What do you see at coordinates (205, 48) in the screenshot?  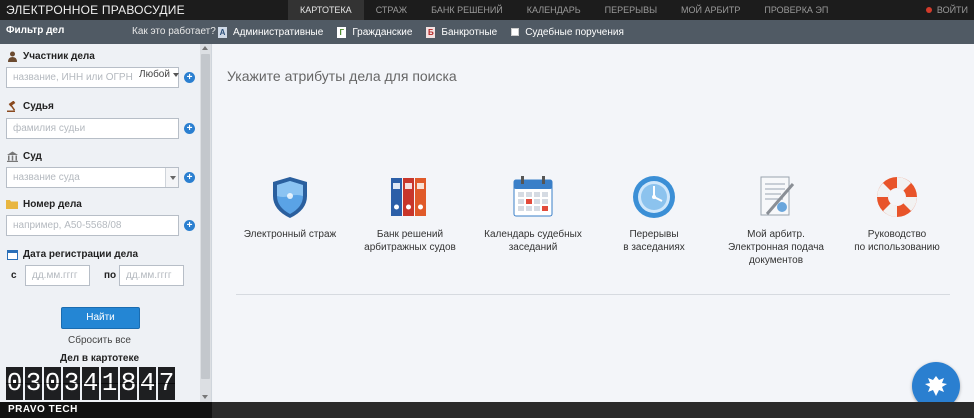 I see `scroll-up-icon` at bounding box center [205, 48].